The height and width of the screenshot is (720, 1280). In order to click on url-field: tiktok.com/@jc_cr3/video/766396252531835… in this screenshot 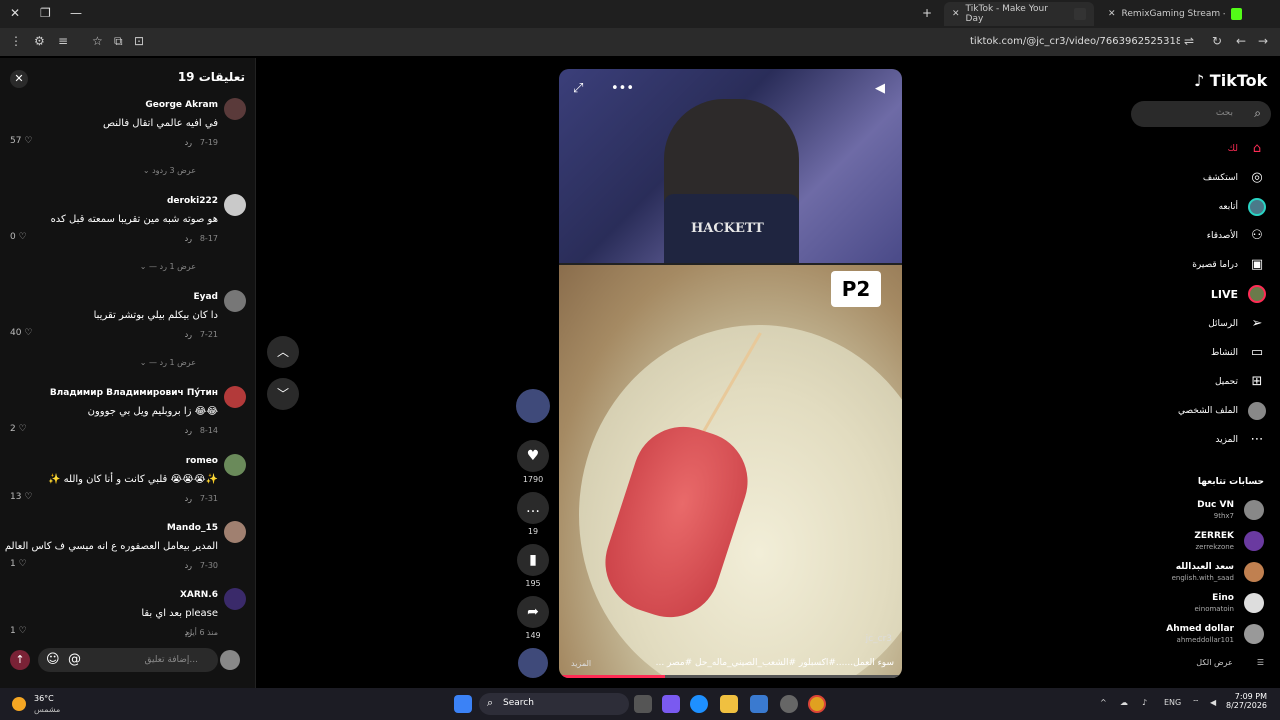, I will do `click(1075, 41)`.